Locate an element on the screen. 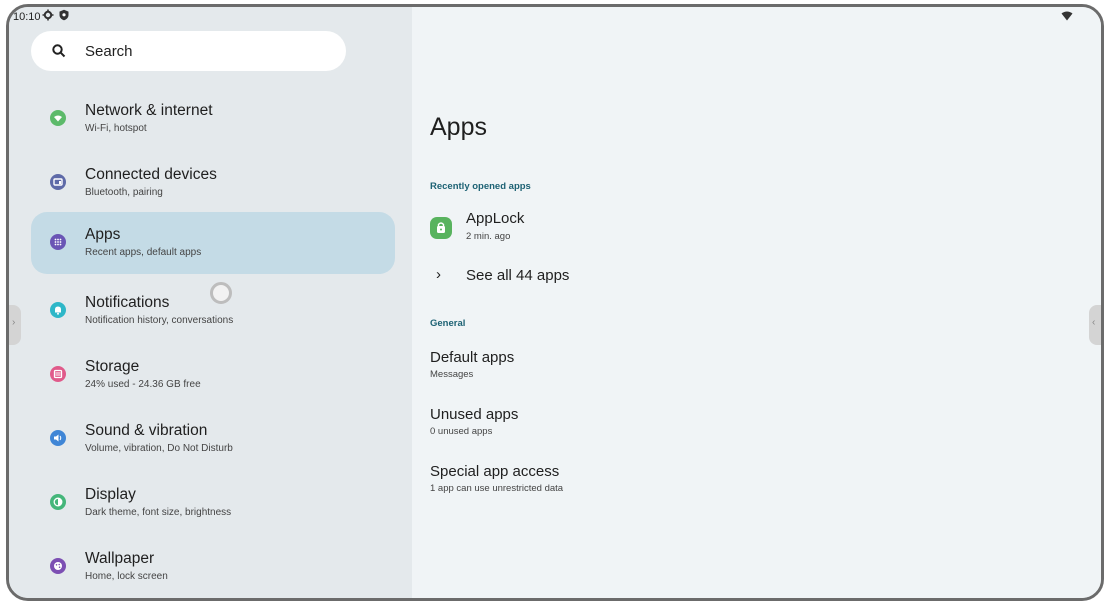 The height and width of the screenshot is (605, 1110). nav-item-apps: Apps Recent apps, default apps is located at coordinates (213, 243).